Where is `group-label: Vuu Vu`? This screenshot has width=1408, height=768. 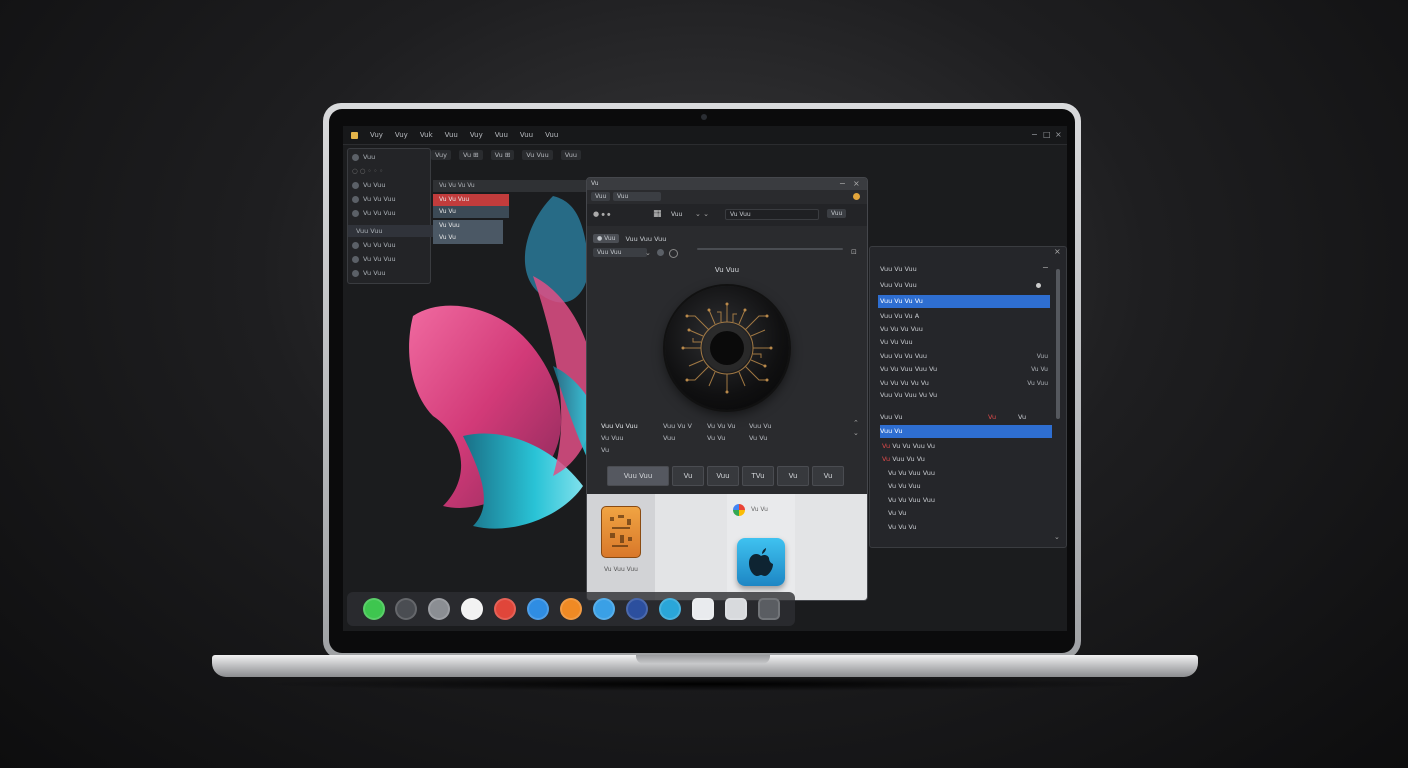
group-label: Vuu Vu is located at coordinates (891, 417).